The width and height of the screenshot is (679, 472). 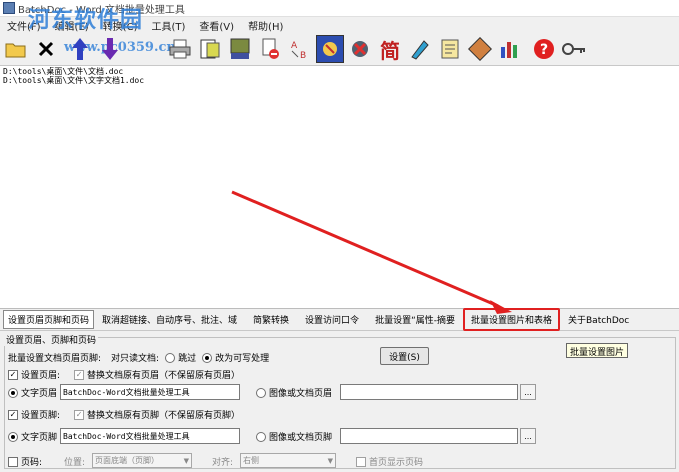 I want to click on text-footer-input: BatchDoc-Word文档批量处理工具, so click(x=150, y=436).